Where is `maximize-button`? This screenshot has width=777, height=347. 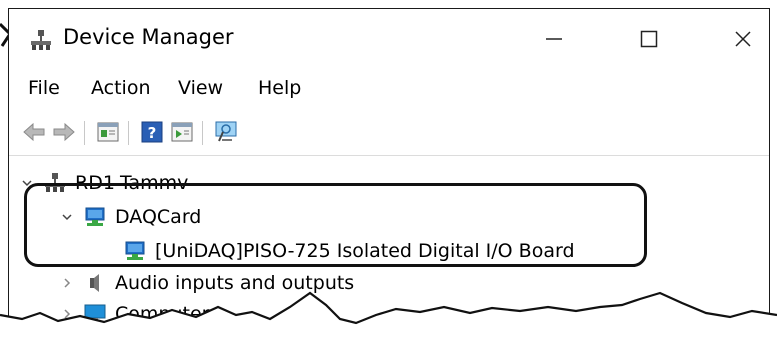
maximize-button is located at coordinates (649, 39).